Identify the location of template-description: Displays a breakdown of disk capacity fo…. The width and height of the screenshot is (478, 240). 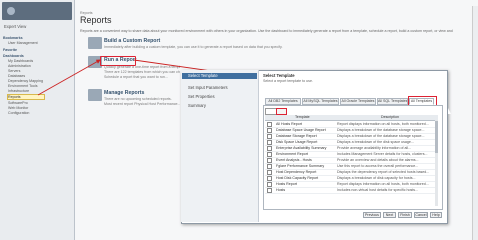
(376, 177).